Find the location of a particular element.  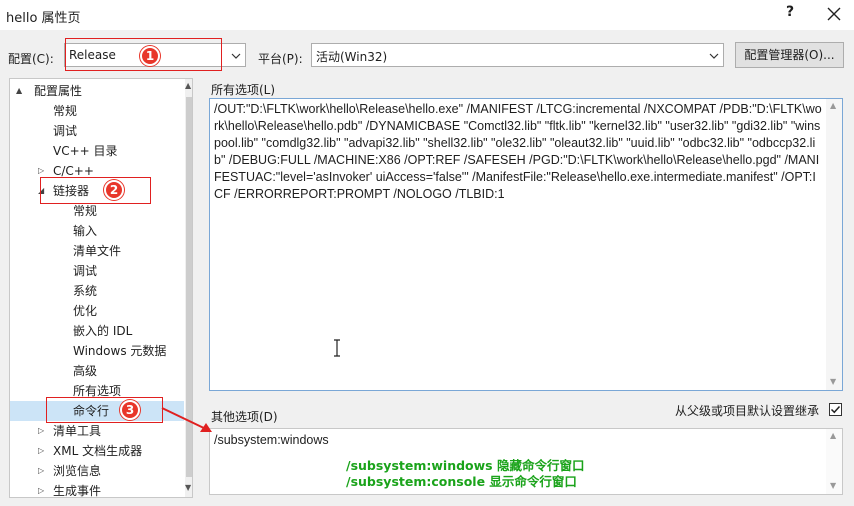

tree-item-debugging: 调试 is located at coordinates (65, 131).